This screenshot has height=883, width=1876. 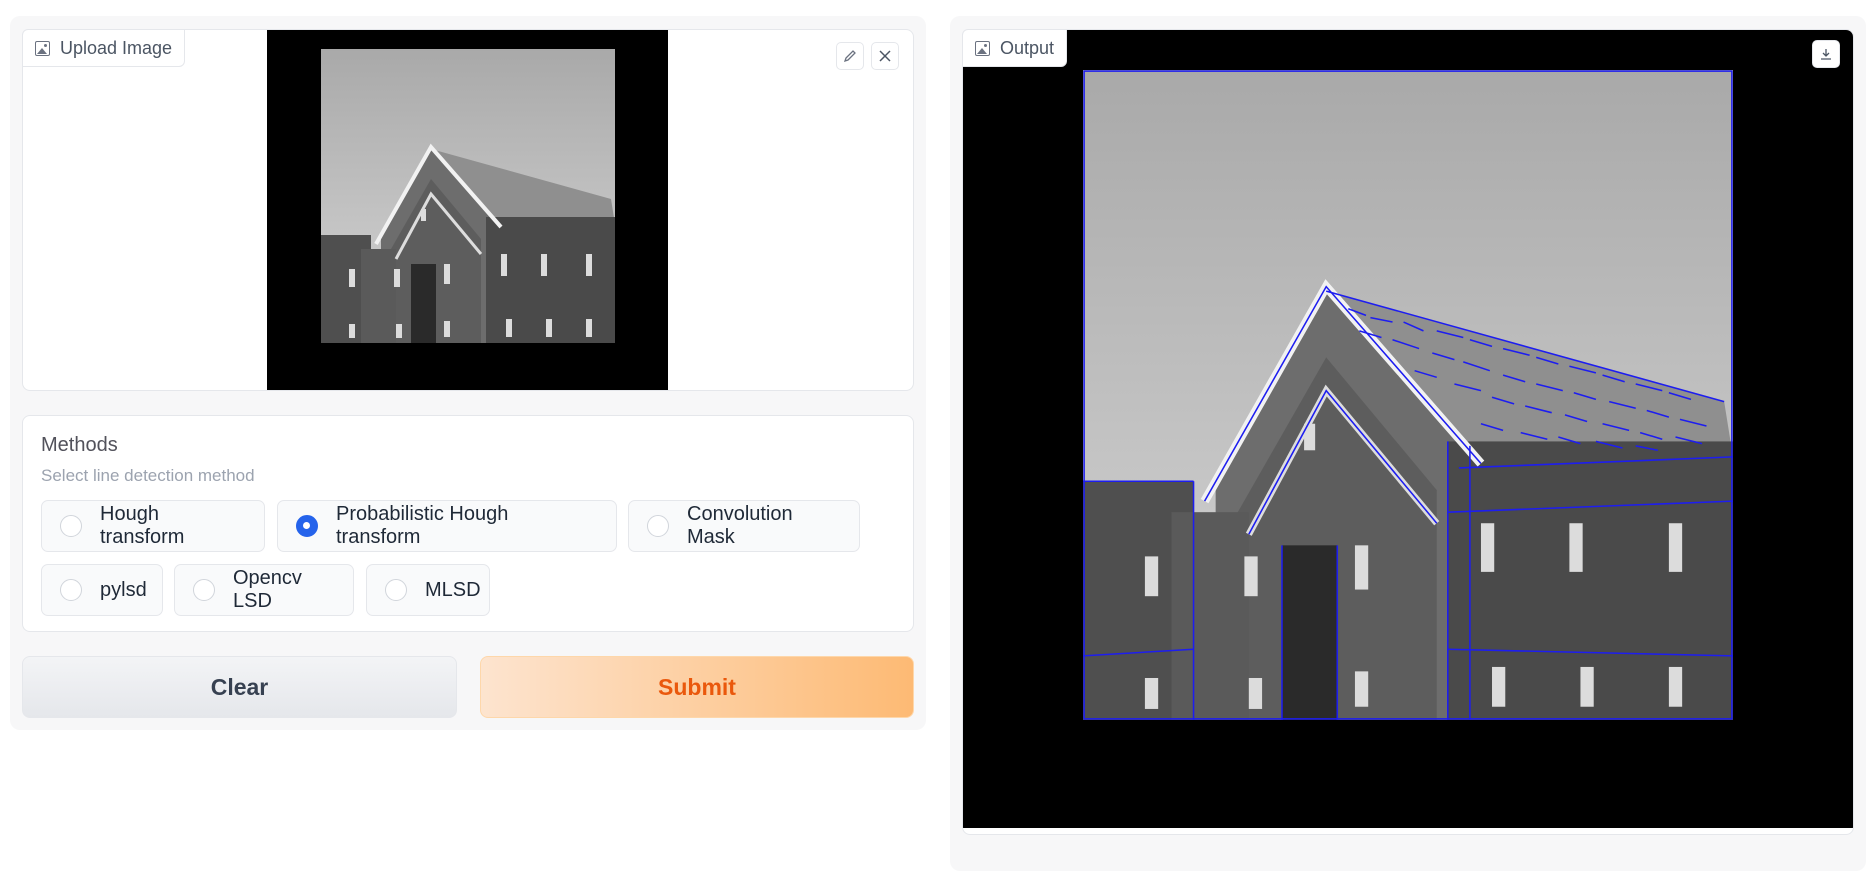 I want to click on uploaded-building-image, so click(x=468, y=196).